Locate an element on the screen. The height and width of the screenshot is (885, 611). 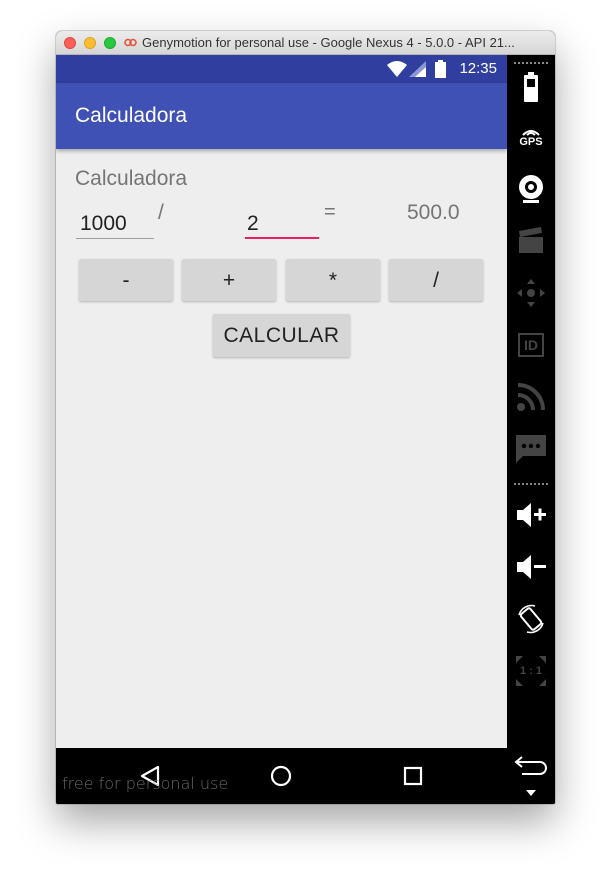
genymotion-toolbar: GPS ID 1: 1 is located at coordinates (531, 429).